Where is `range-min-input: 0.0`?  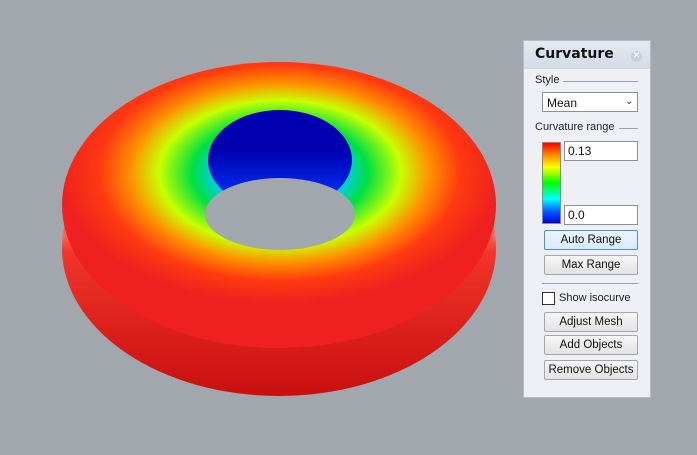
range-min-input: 0.0 is located at coordinates (601, 215).